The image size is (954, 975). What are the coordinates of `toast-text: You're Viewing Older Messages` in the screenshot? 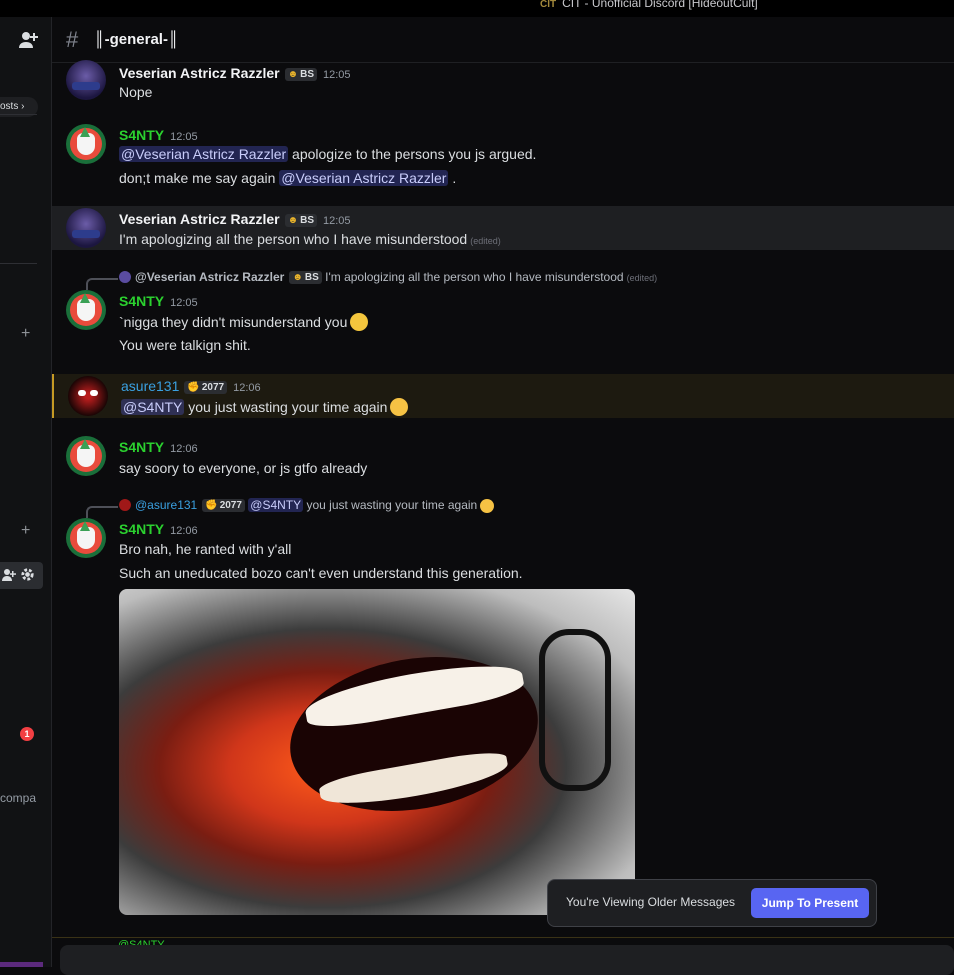 It's located at (651, 902).